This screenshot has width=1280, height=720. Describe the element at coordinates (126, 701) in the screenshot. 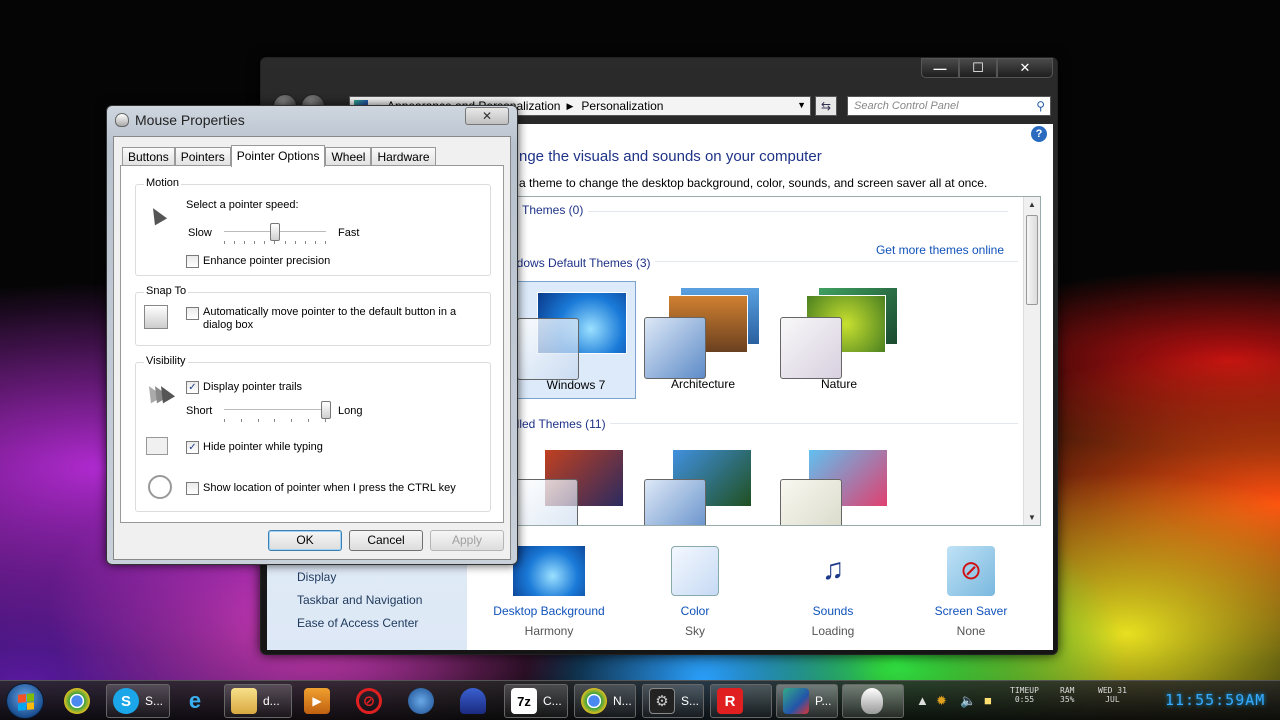

I see `skype-icon: S` at that location.